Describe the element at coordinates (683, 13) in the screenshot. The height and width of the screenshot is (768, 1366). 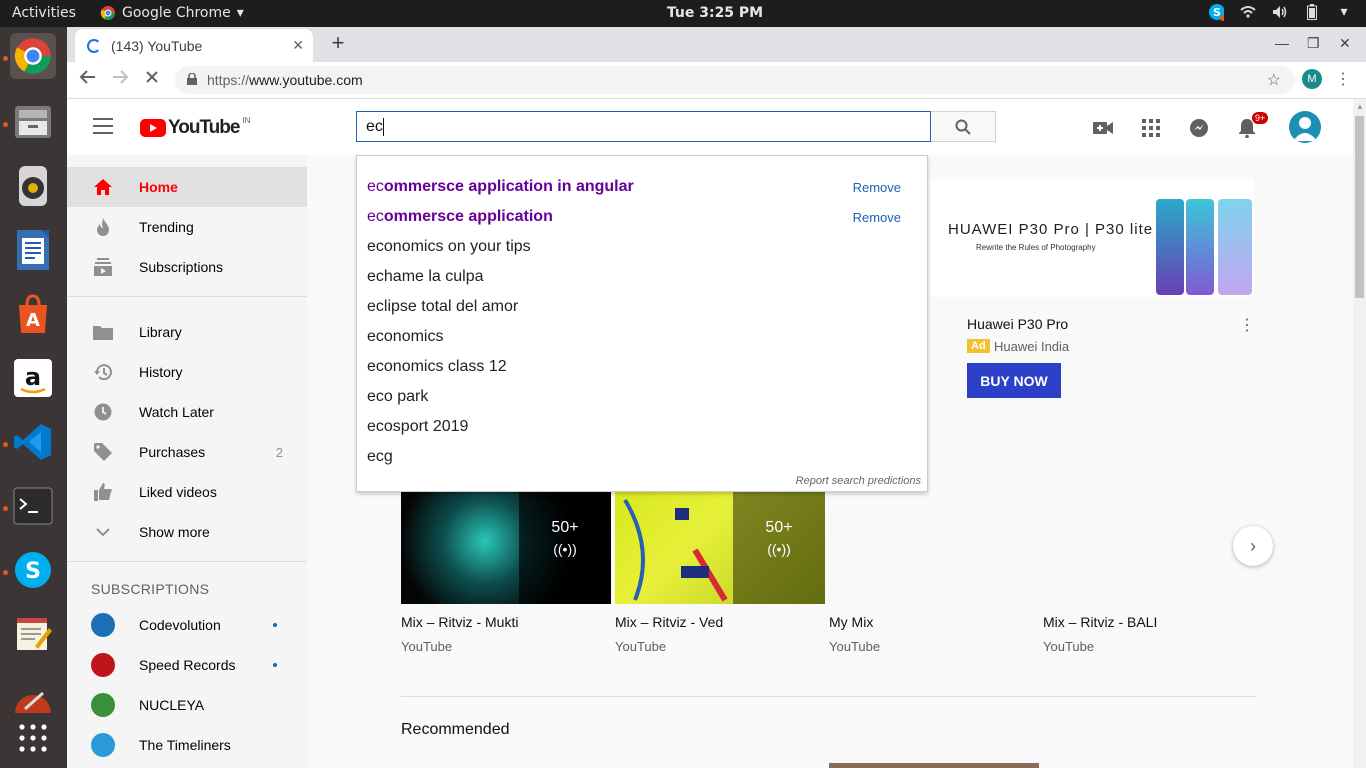
I see `clock: Tue 3:25 PM` at that location.